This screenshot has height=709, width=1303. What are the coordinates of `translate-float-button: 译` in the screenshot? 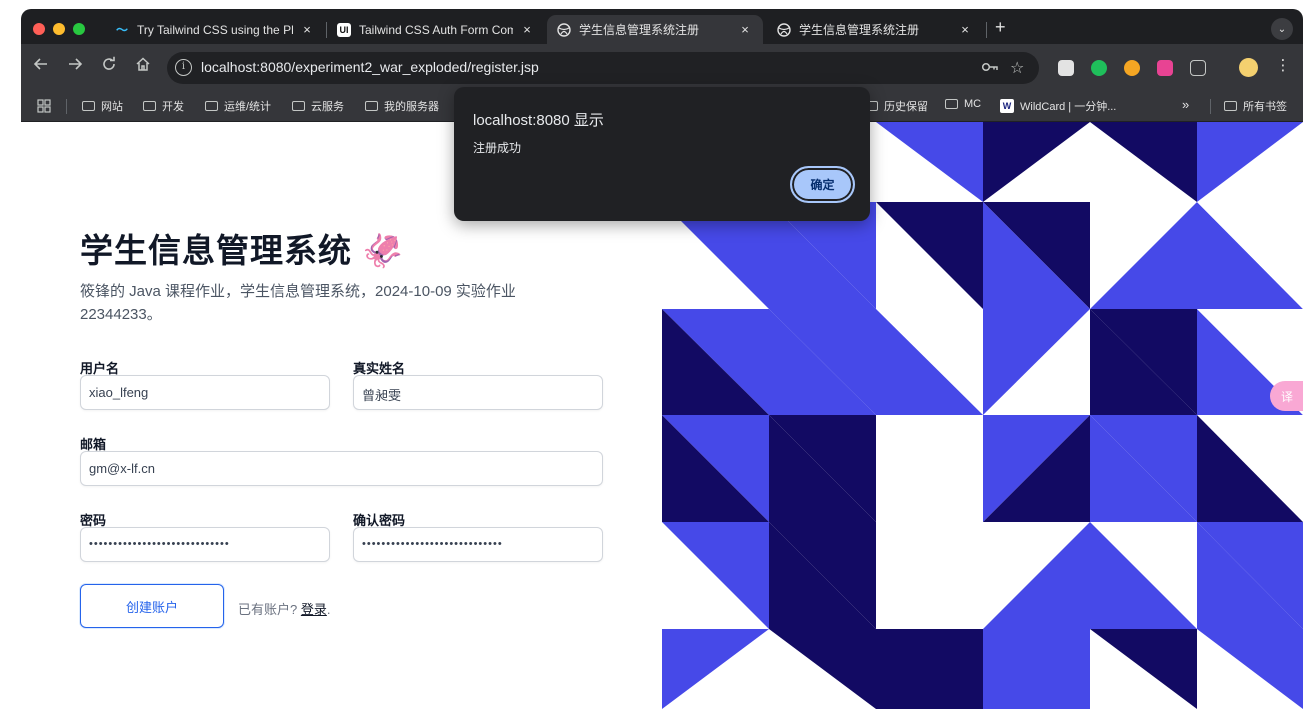 It's located at (1286, 396).